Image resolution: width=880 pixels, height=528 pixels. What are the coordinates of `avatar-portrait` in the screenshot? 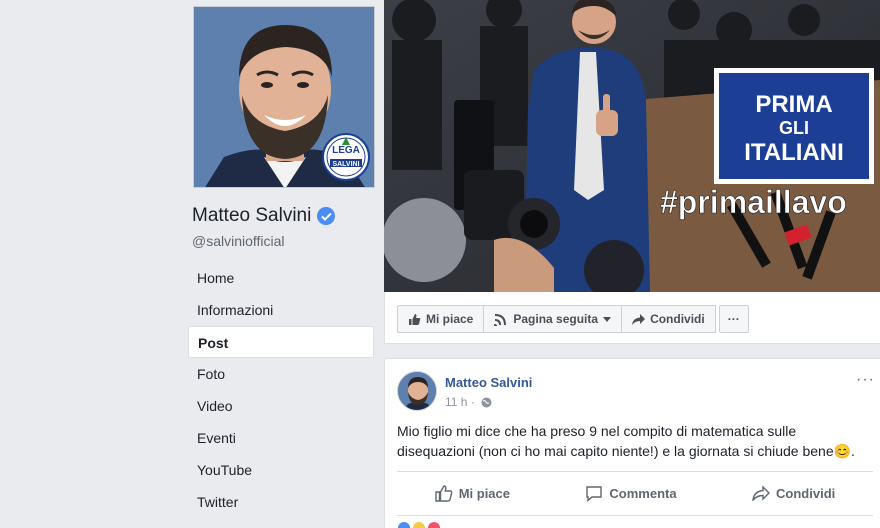 It's located at (417, 391).